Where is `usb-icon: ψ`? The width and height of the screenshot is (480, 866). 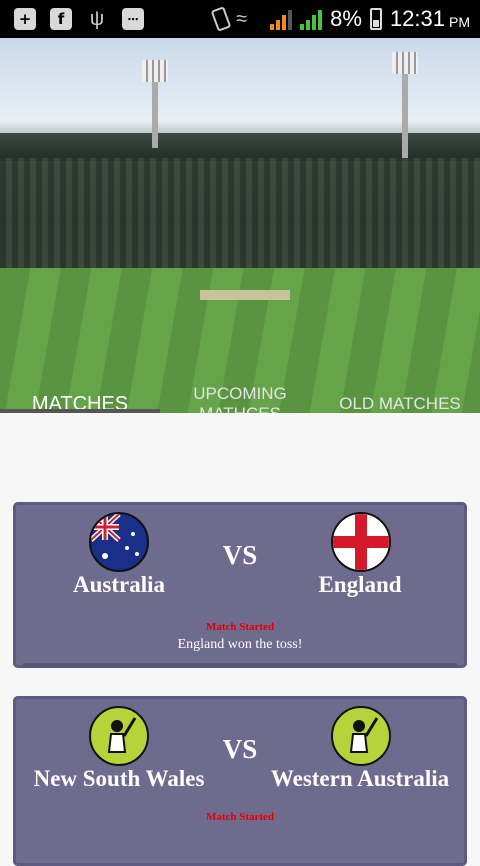 usb-icon: ψ is located at coordinates (97, 19).